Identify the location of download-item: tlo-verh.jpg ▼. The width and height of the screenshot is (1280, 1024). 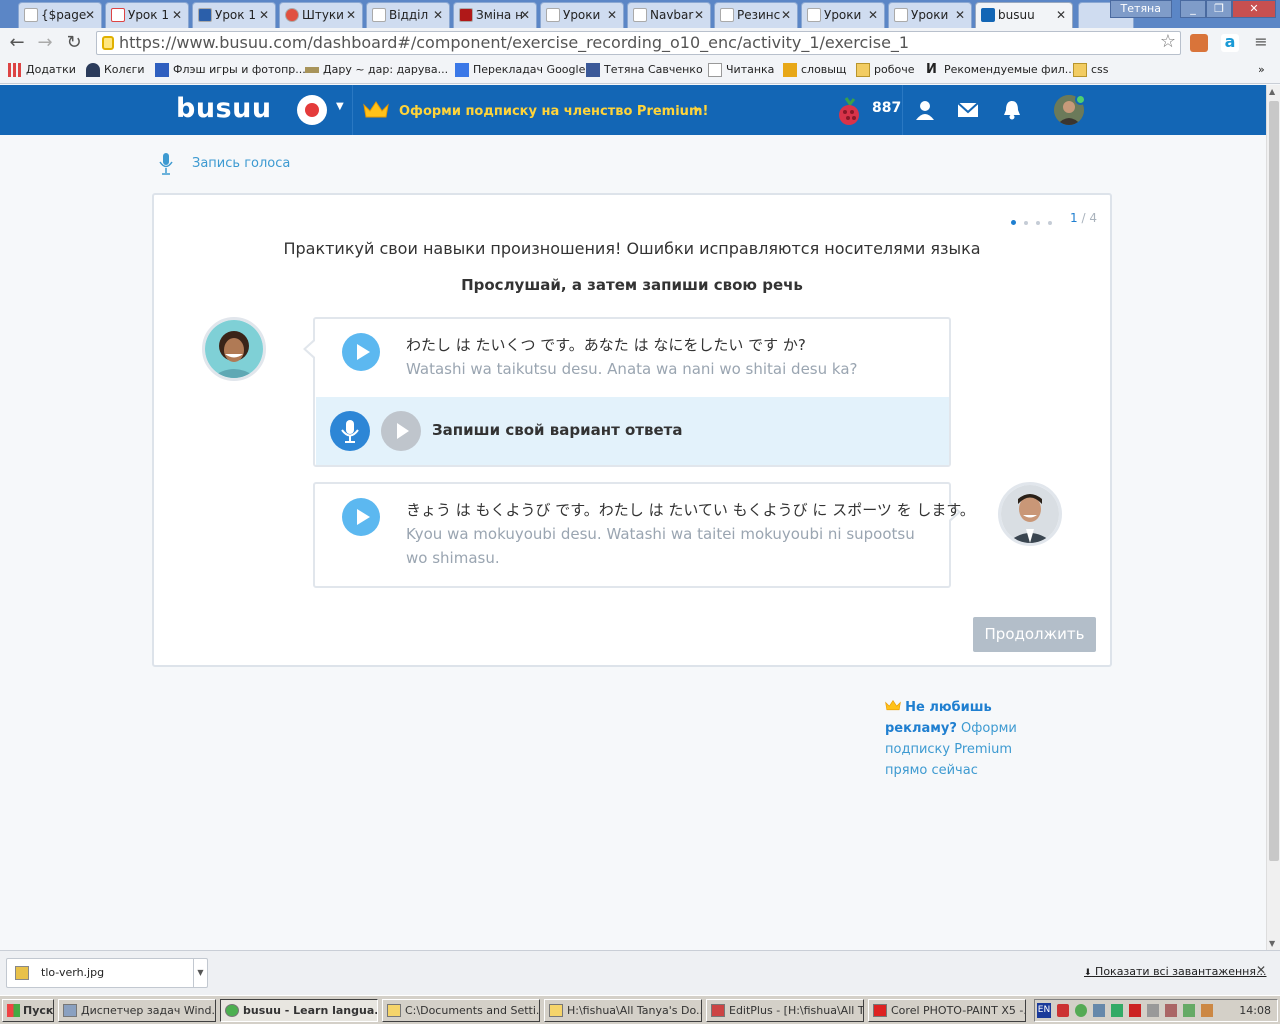
(107, 973).